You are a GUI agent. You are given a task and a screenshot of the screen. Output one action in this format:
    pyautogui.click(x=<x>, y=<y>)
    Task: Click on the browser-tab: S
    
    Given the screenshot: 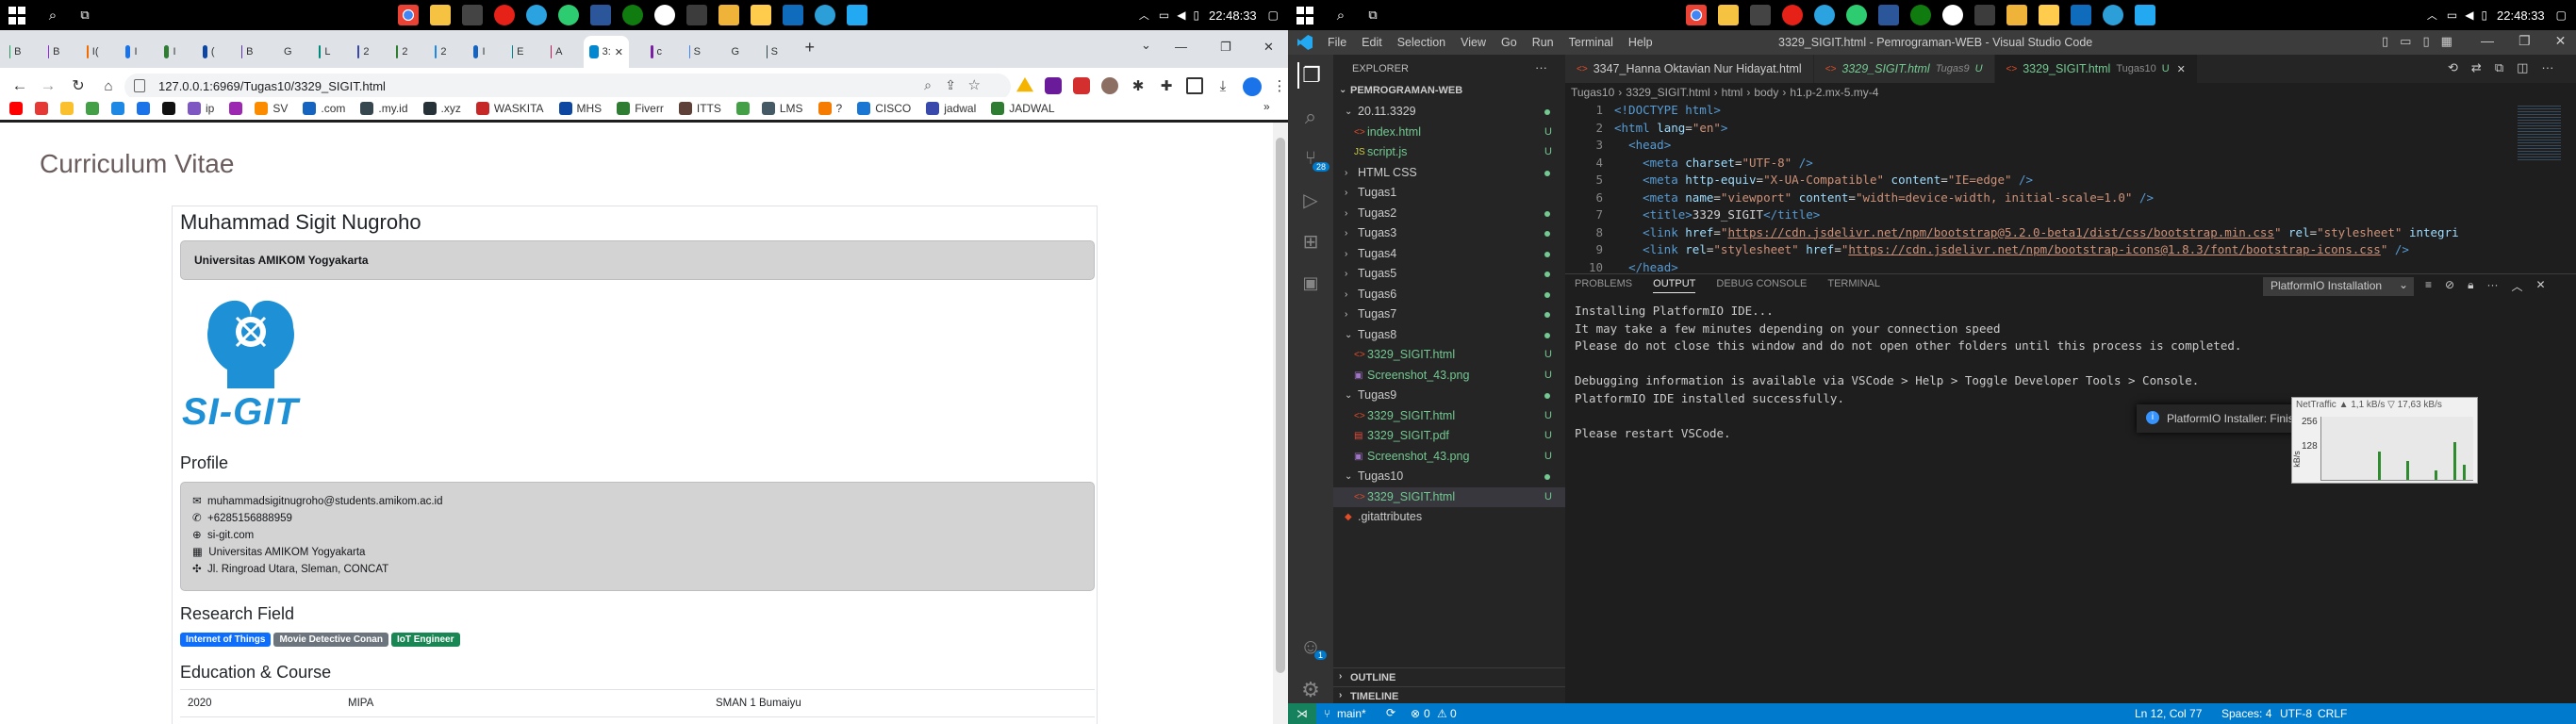 What is the action you would take?
    pyautogui.click(x=695, y=52)
    